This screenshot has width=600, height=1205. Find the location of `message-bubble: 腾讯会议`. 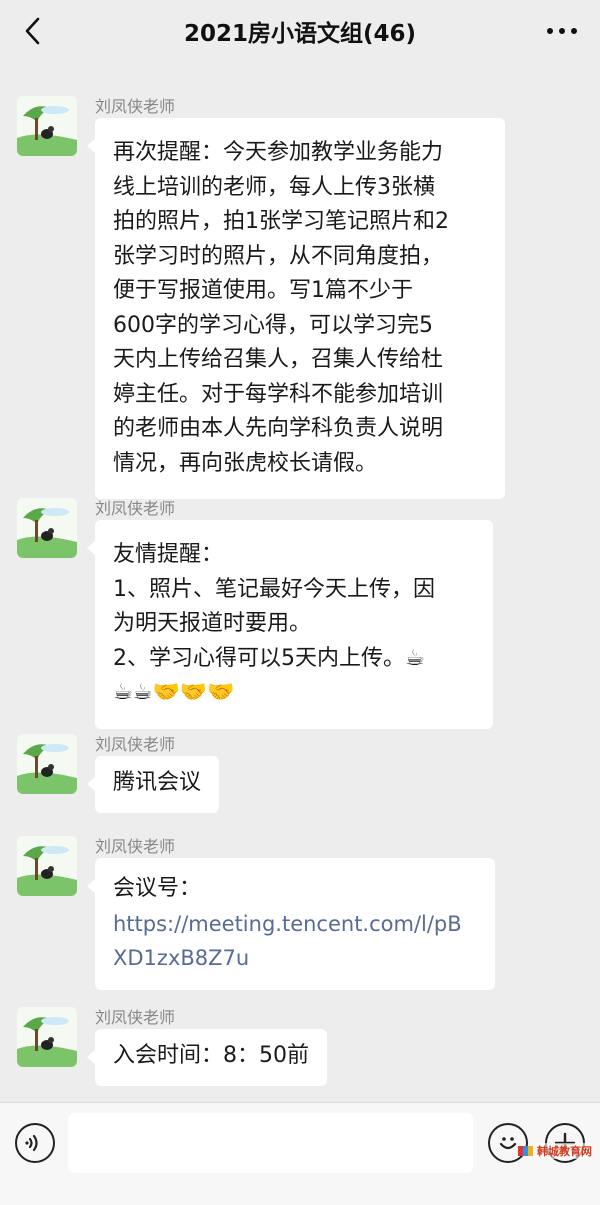

message-bubble: 腾讯会议 is located at coordinates (153, 784).